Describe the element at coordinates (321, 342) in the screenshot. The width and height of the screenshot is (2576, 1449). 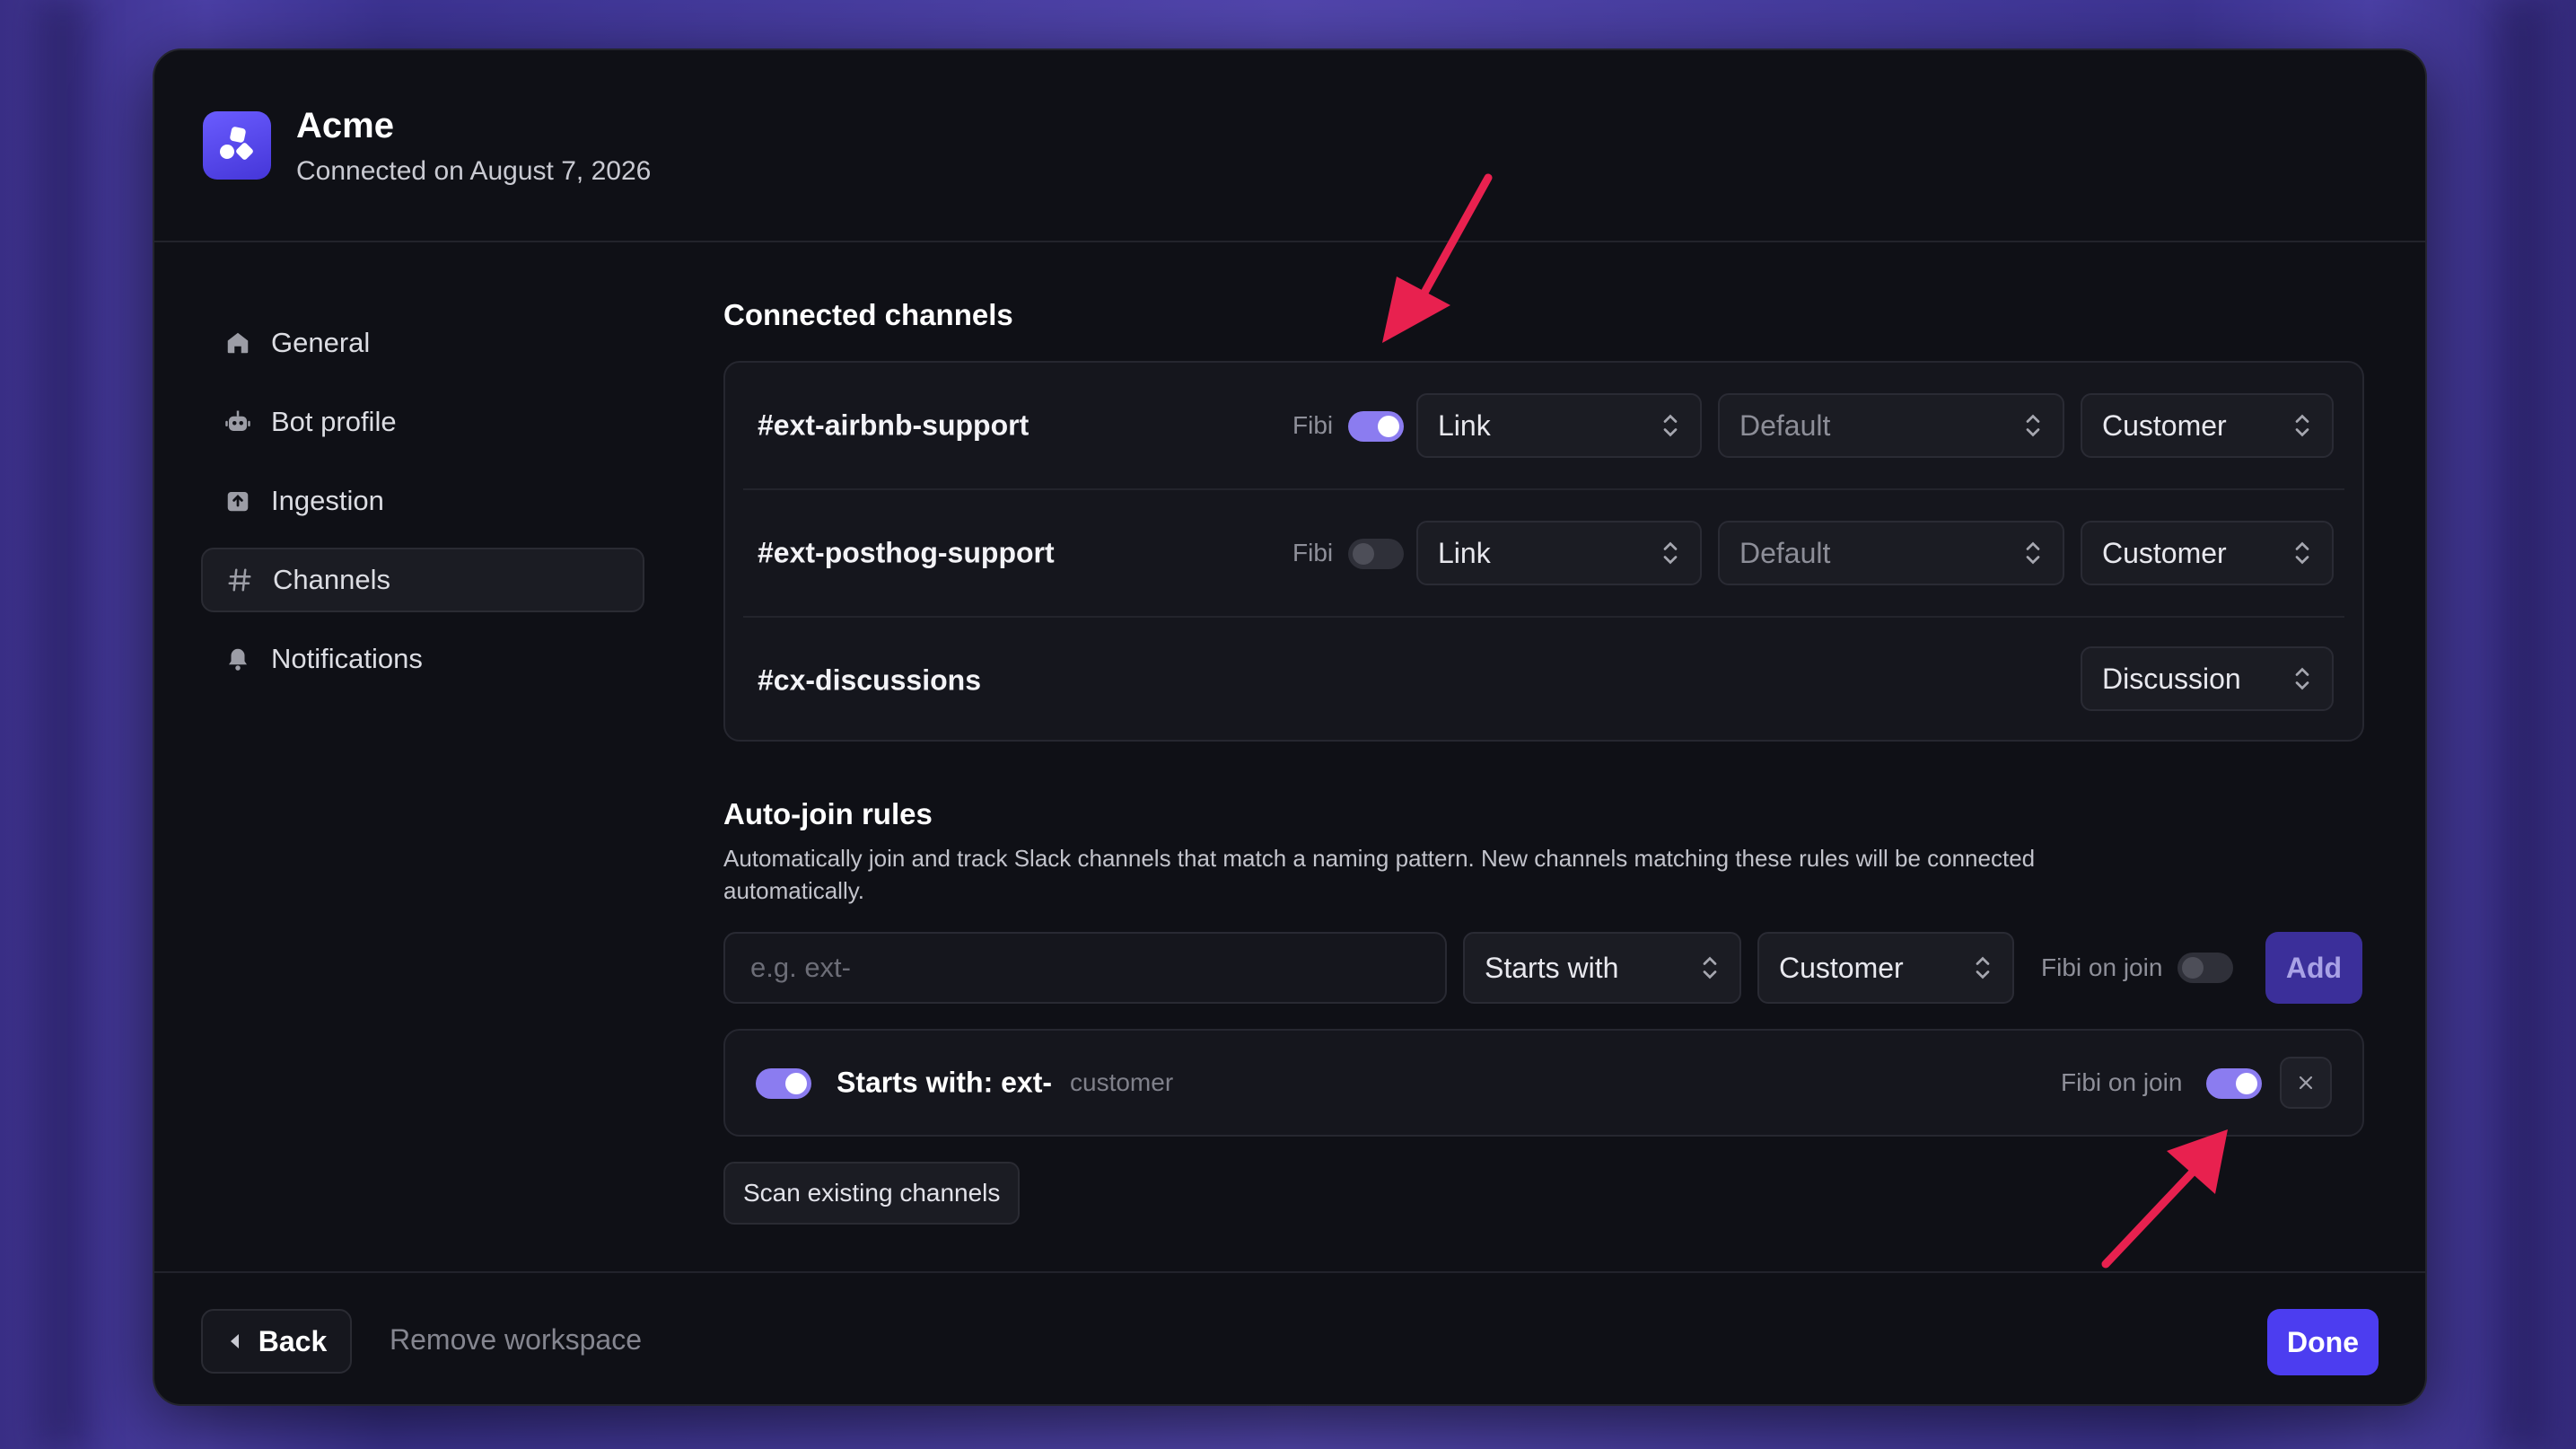
I see `sidebar-item-label: General` at that location.